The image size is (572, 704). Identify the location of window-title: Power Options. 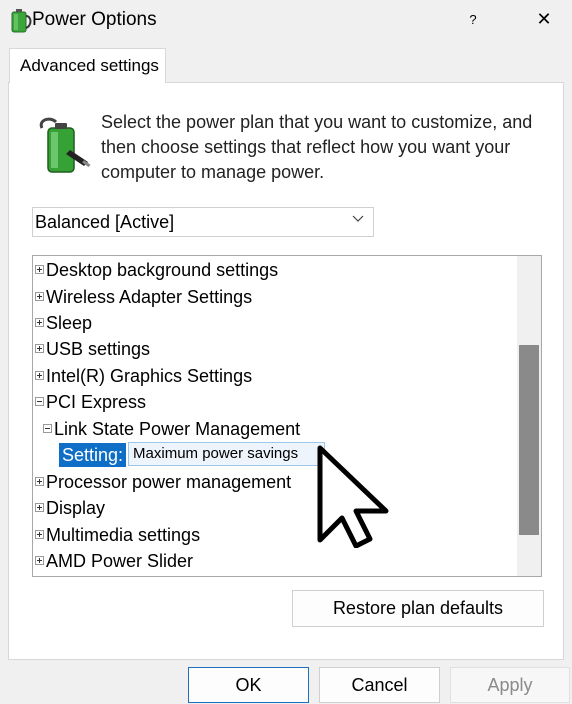
(94, 19).